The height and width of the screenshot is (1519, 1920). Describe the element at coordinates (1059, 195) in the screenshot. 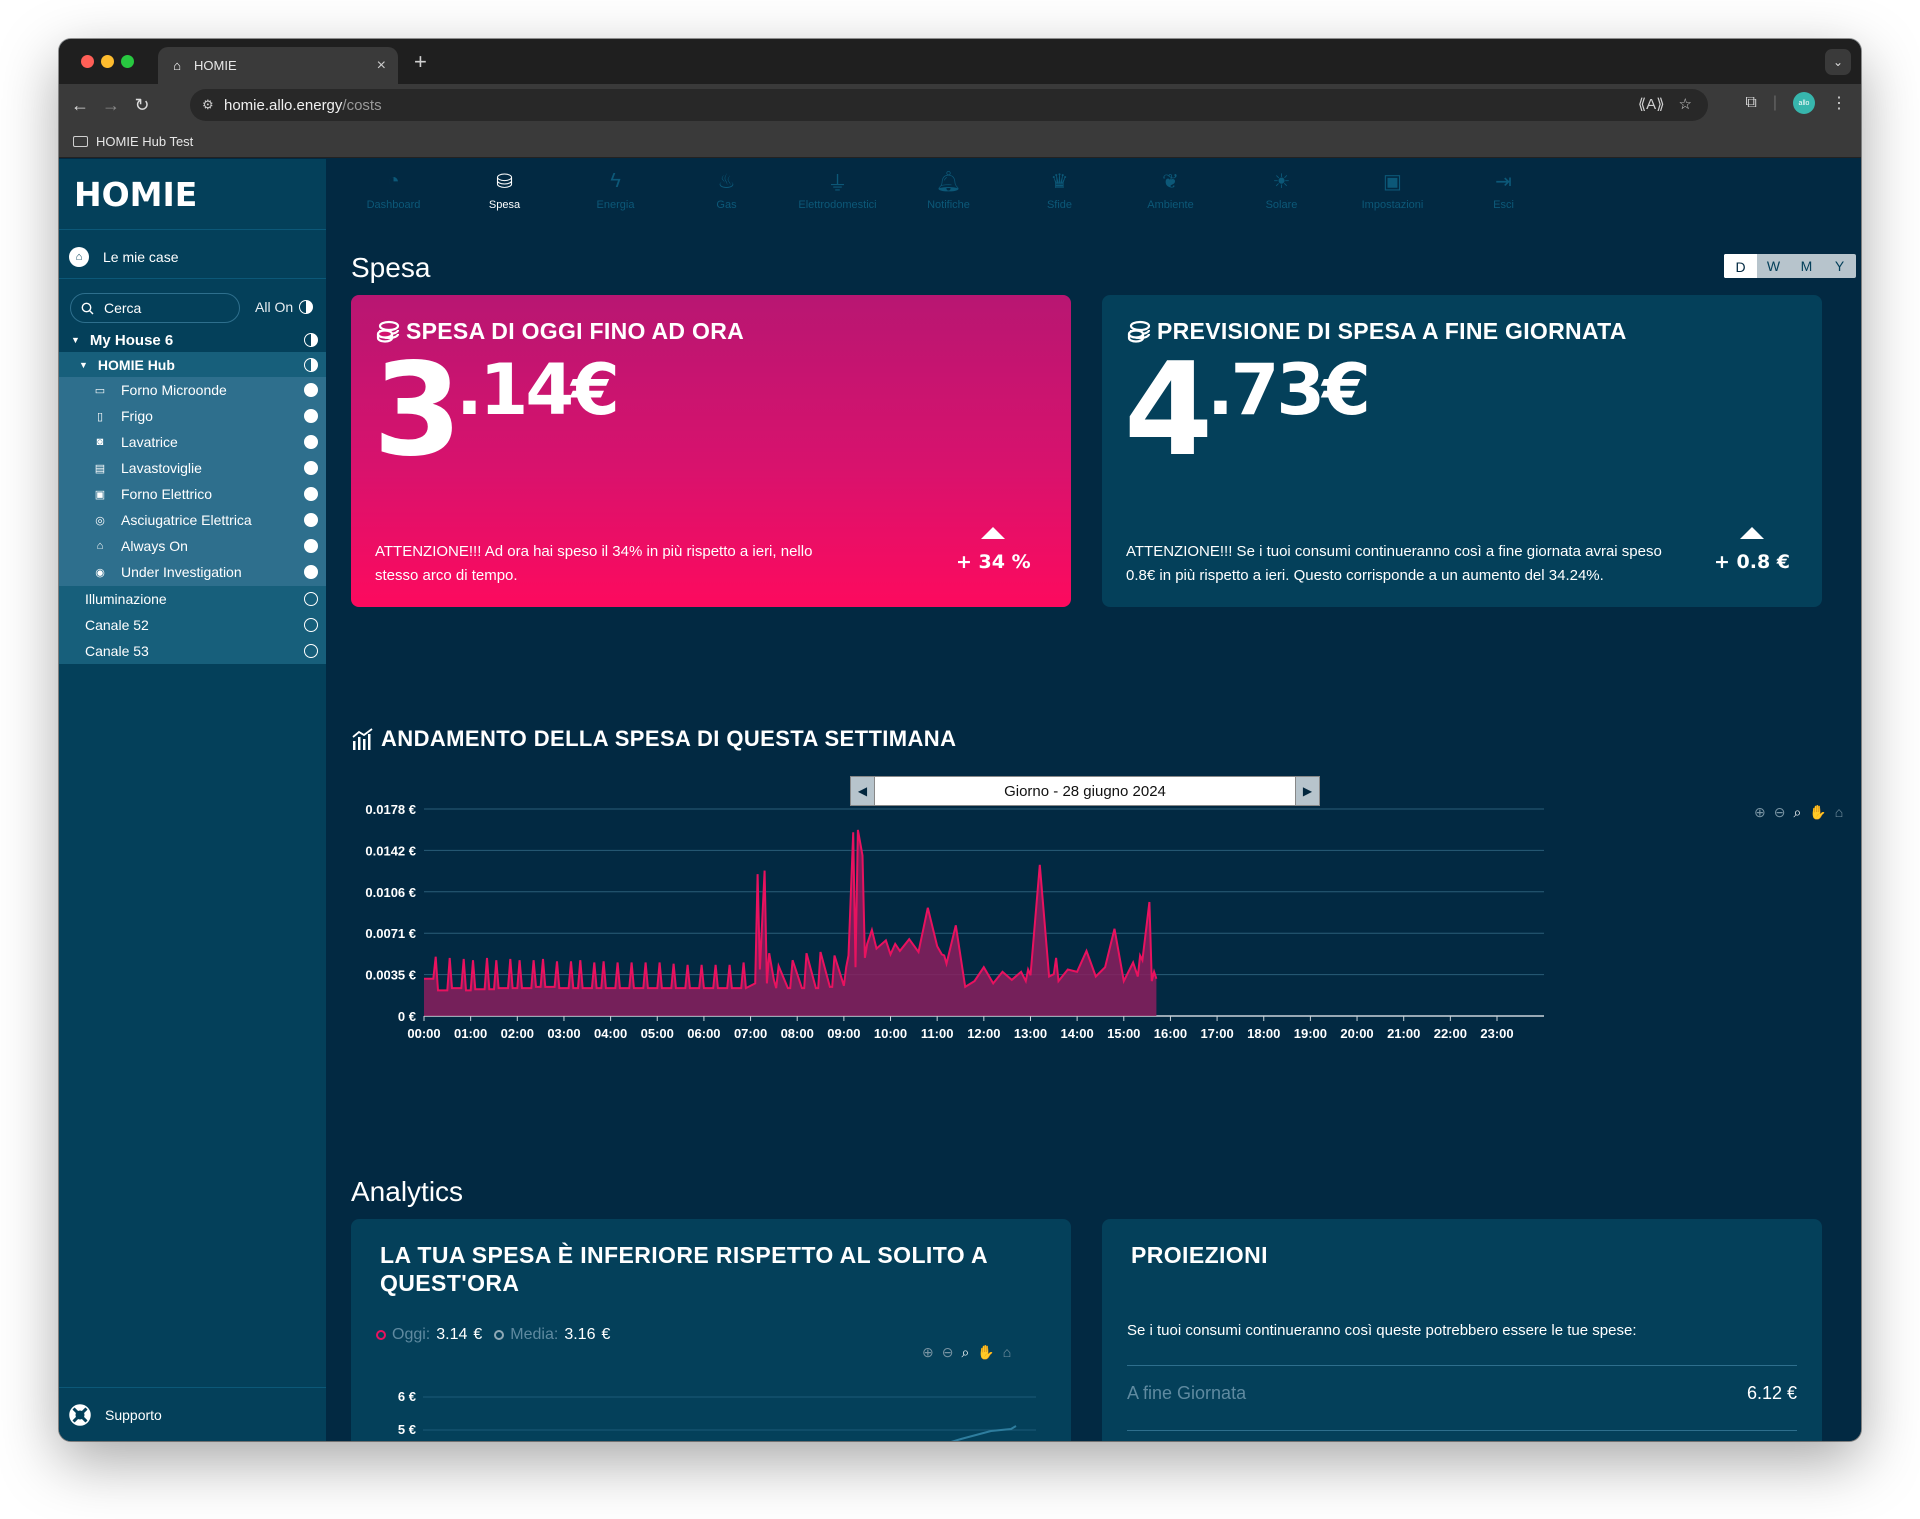

I see `nav-sfide: ♛ Sfide` at that location.